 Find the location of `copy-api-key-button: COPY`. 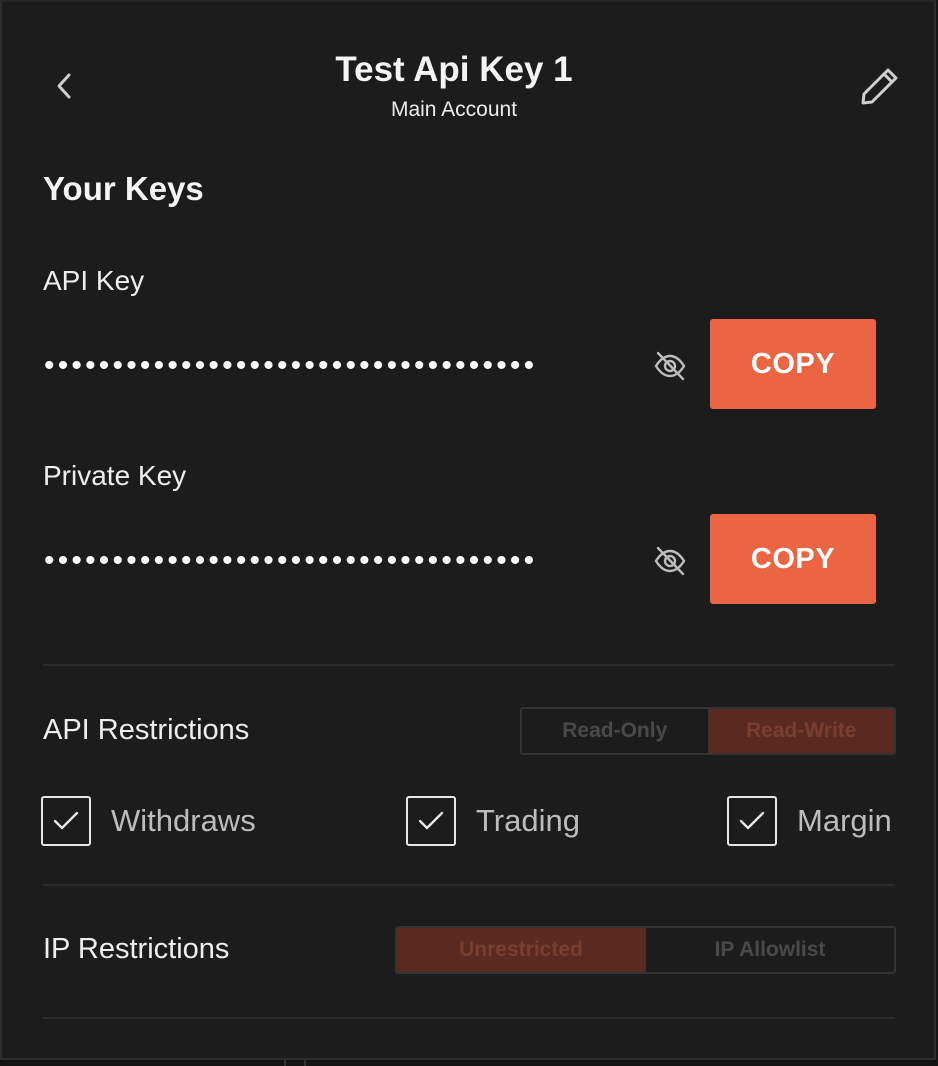

copy-api-key-button: COPY is located at coordinates (793, 364).